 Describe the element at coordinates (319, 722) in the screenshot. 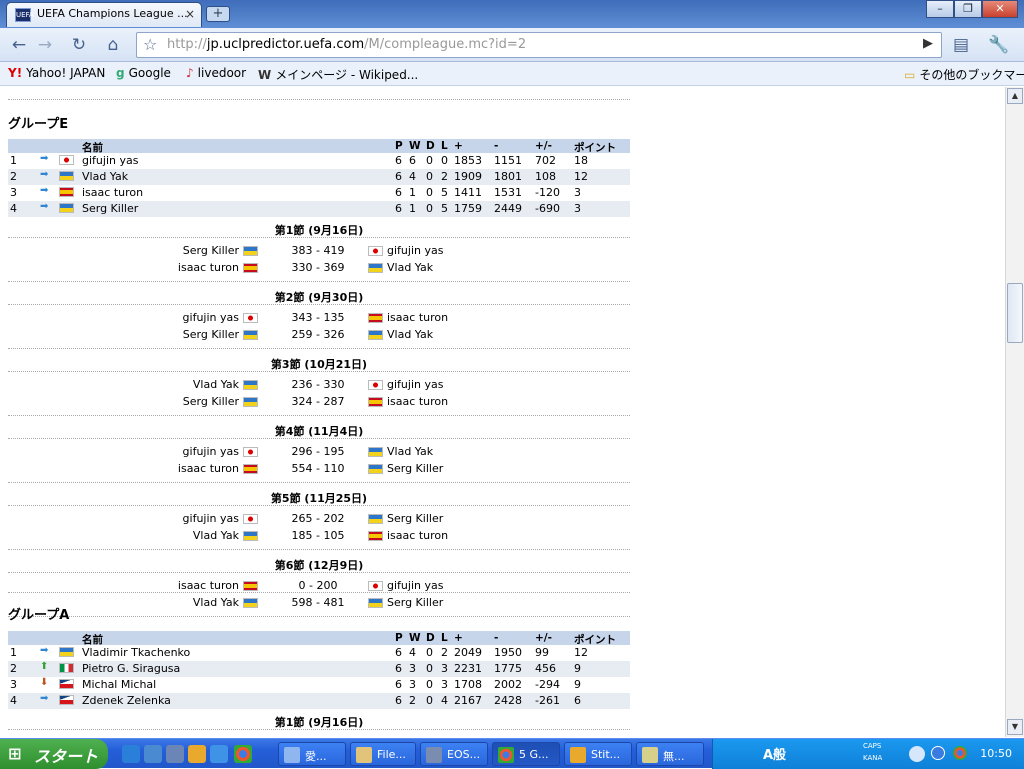

I see `round-title: 第1節 (9月16日)` at that location.